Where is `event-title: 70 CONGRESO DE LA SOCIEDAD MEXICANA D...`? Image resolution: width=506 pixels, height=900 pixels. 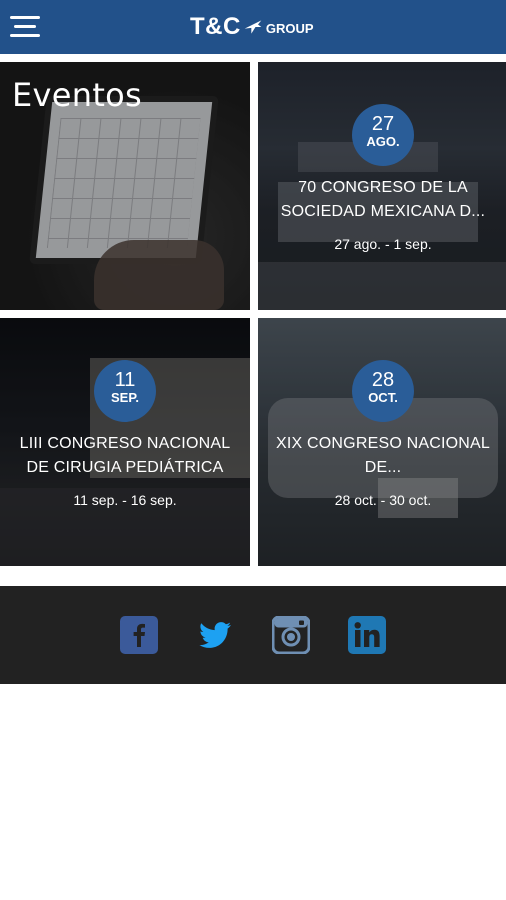 event-title: 70 CONGRESO DE LA SOCIEDAD MEXICANA D... is located at coordinates (383, 199).